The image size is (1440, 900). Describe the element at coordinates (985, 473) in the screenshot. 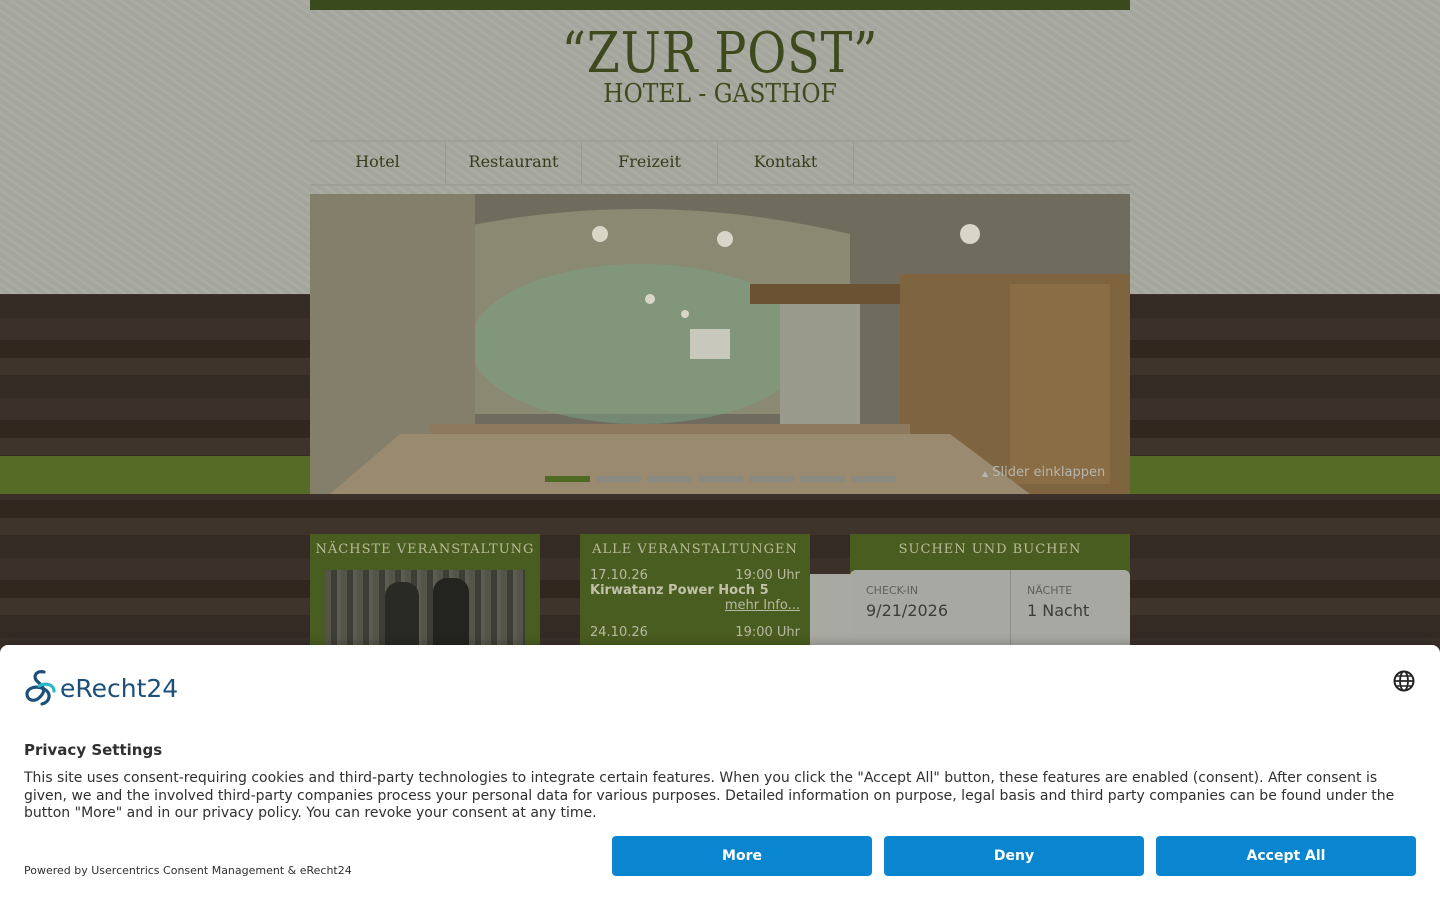

I see `triangle-up-icon: ▲` at that location.